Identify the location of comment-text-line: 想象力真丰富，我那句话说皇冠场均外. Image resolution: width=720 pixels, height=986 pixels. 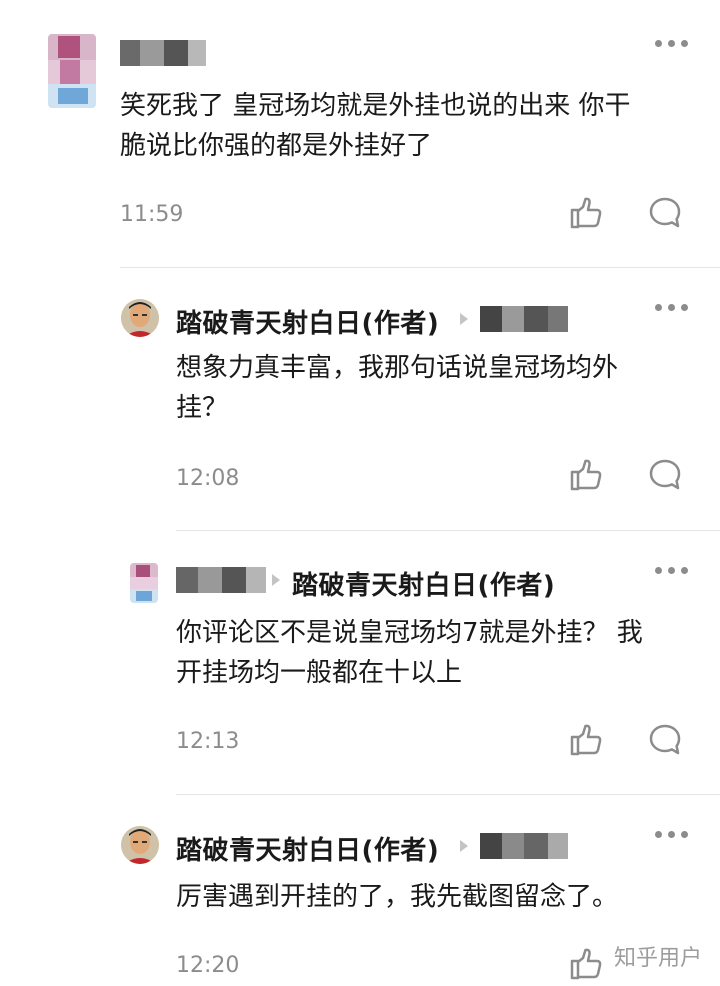
(397, 368).